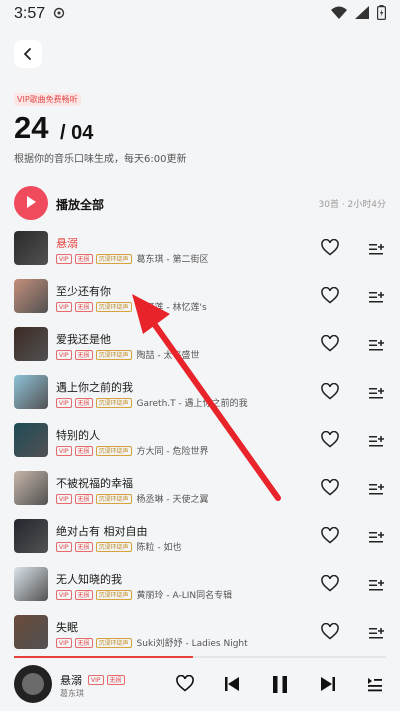 This screenshot has height=711, width=400. Describe the element at coordinates (200, 539) in the screenshot. I see `song-row: 绝对占有 相对自由 VIP 无损 沉浸环绕声 陈粒 - 如也` at that location.